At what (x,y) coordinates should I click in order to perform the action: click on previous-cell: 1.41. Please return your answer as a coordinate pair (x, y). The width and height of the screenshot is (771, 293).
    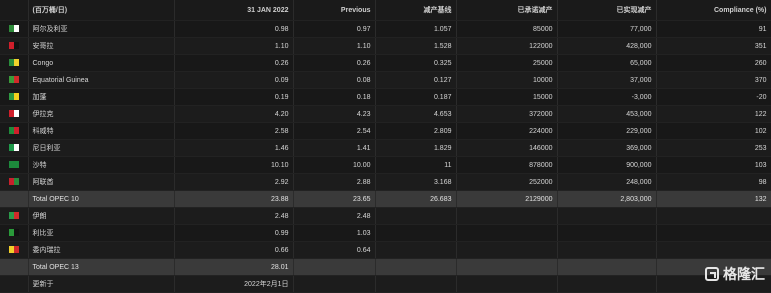
    Looking at the image, I should click on (334, 148).